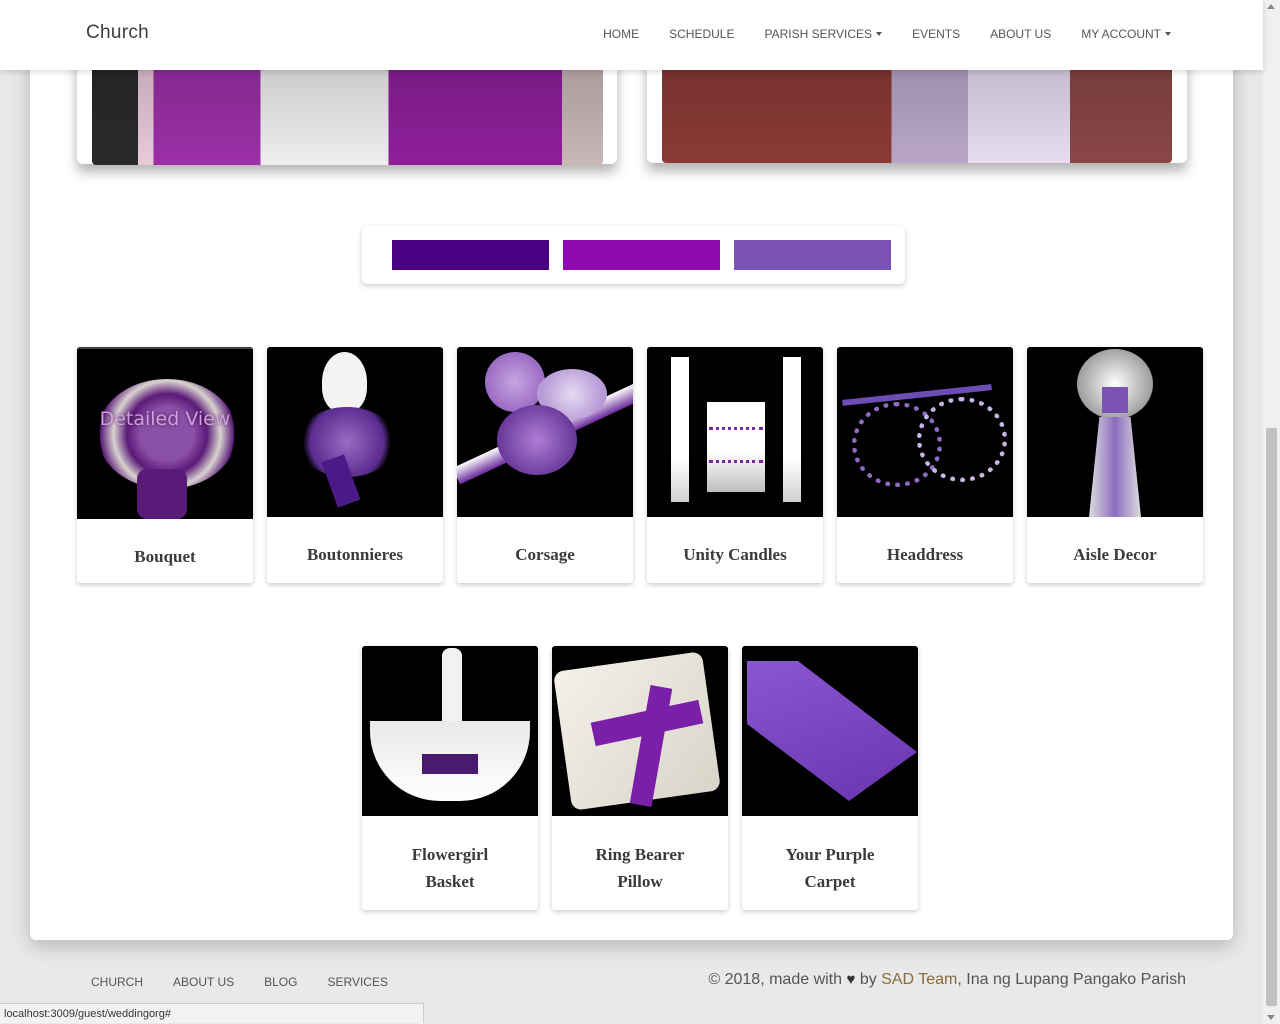  What do you see at coordinates (925, 554) in the screenshot?
I see `product-title: Headdress` at bounding box center [925, 554].